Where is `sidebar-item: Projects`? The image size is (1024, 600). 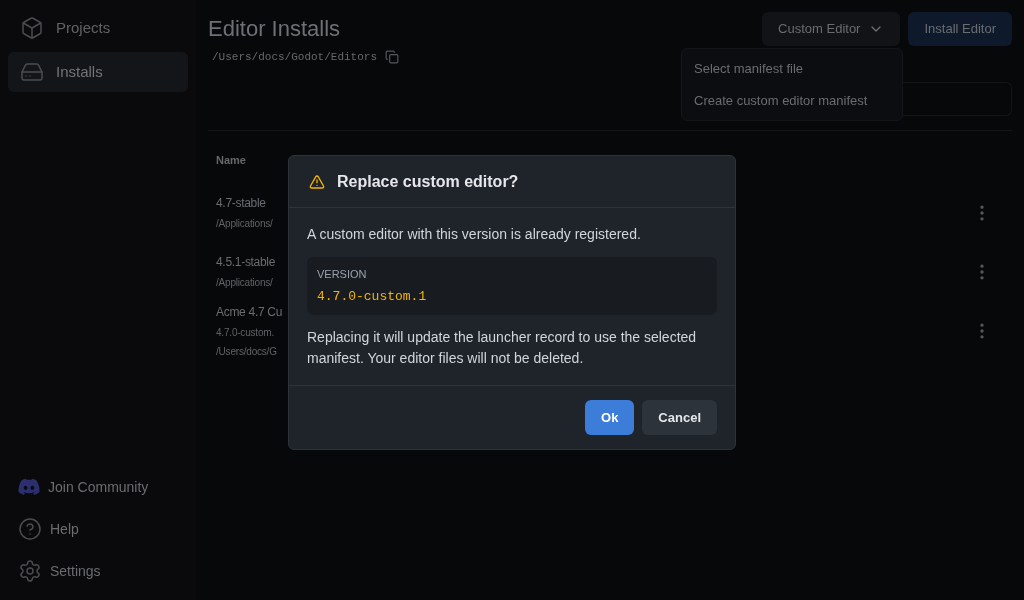 sidebar-item: Projects is located at coordinates (98, 28).